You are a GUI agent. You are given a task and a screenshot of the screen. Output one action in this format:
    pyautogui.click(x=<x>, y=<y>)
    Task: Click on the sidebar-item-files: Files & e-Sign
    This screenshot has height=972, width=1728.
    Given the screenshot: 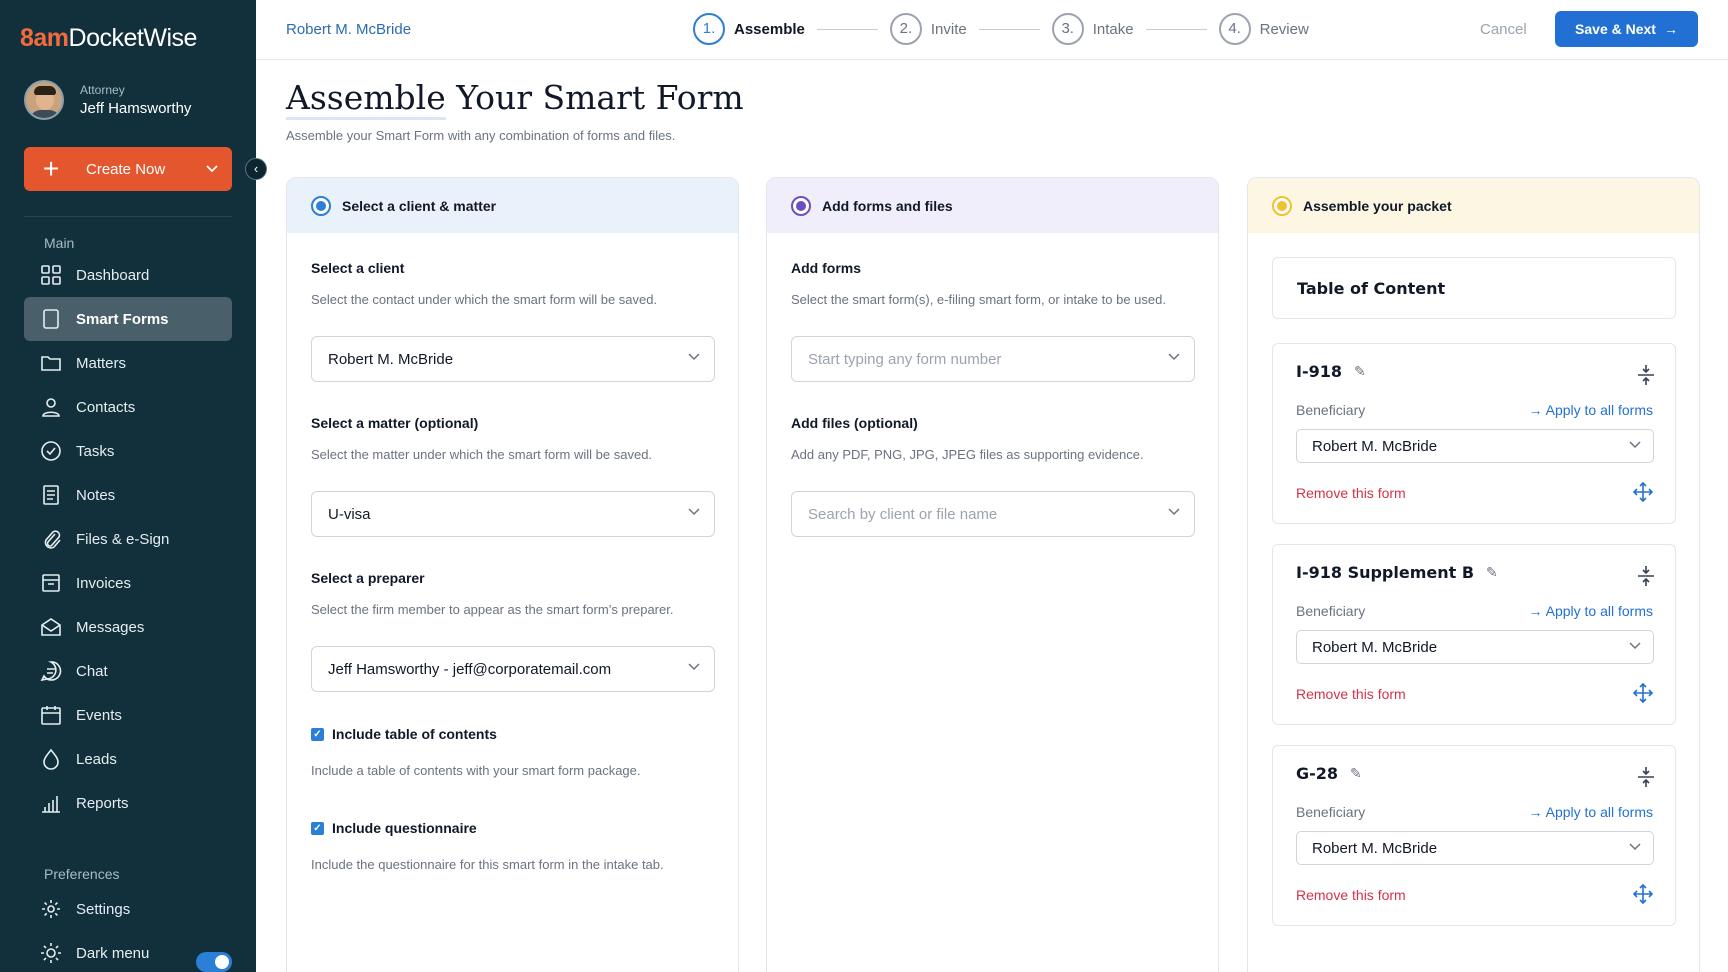 What is the action you would take?
    pyautogui.click(x=128, y=539)
    